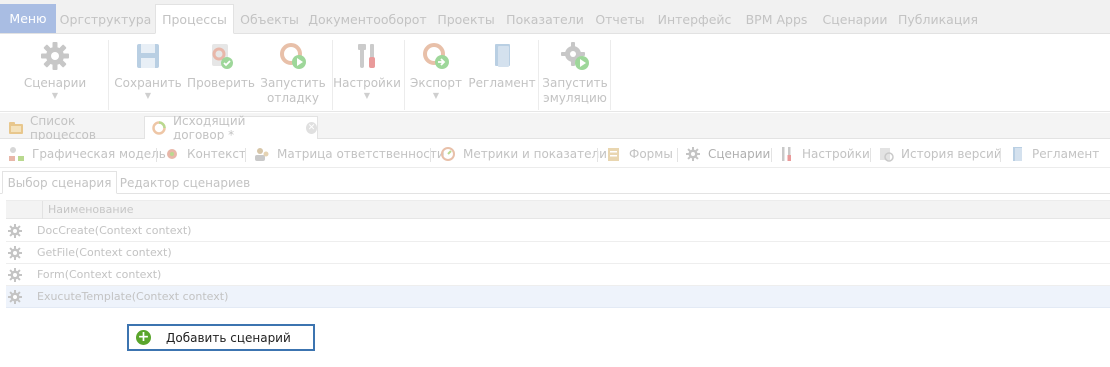  Describe the element at coordinates (55, 75) in the screenshot. I see `ribbon-scenarios-button: Сценарии ▼` at that location.